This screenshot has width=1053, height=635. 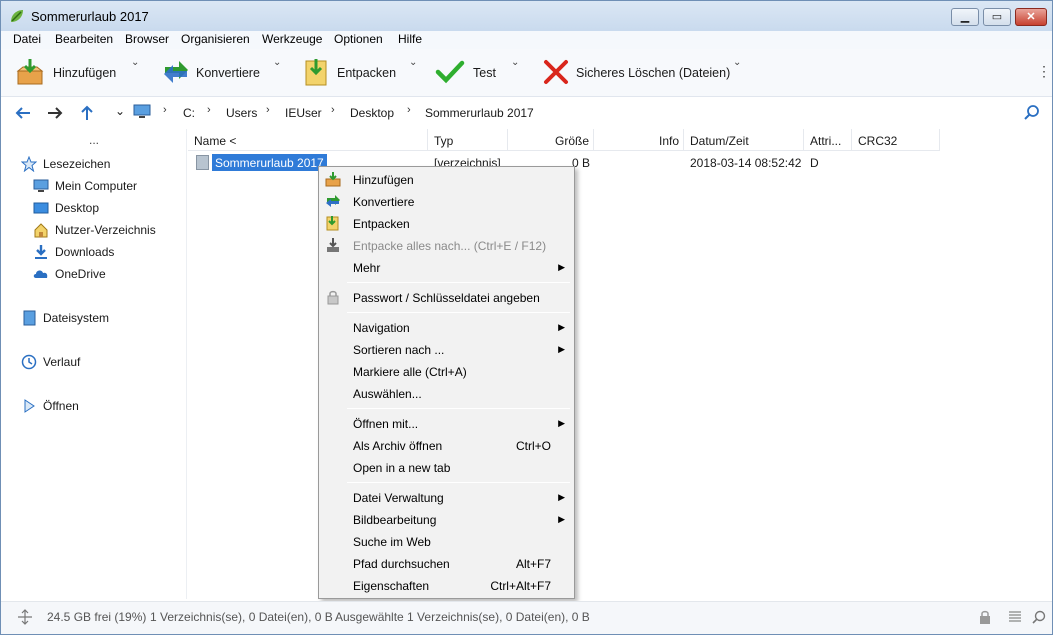 I want to click on ctx-item-select-all: Markiere alle (Ctrl+A), so click(x=446, y=371).